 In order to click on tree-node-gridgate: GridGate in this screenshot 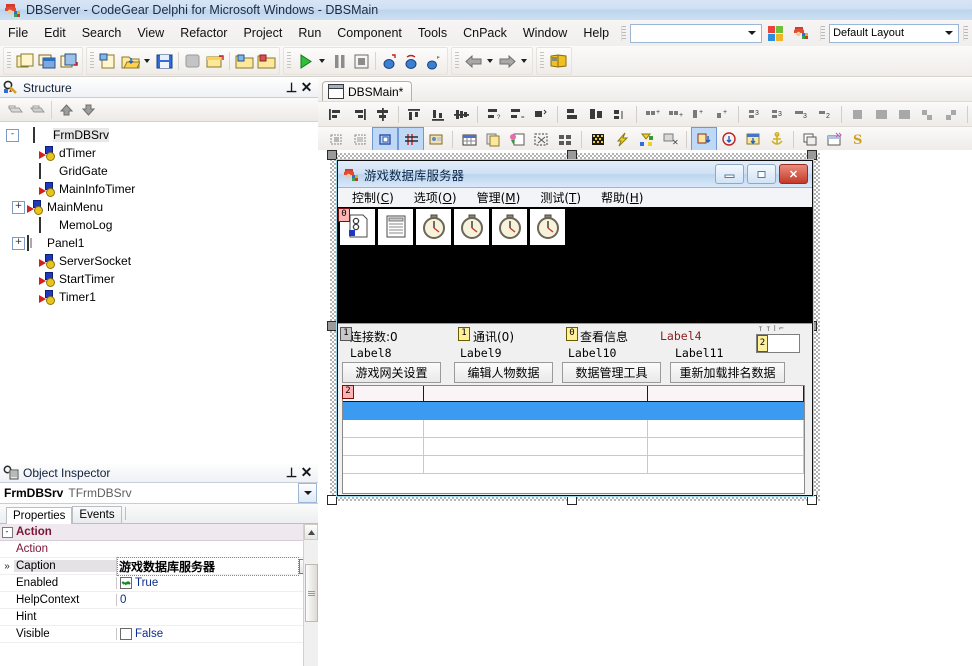, I will do `click(162, 171)`.